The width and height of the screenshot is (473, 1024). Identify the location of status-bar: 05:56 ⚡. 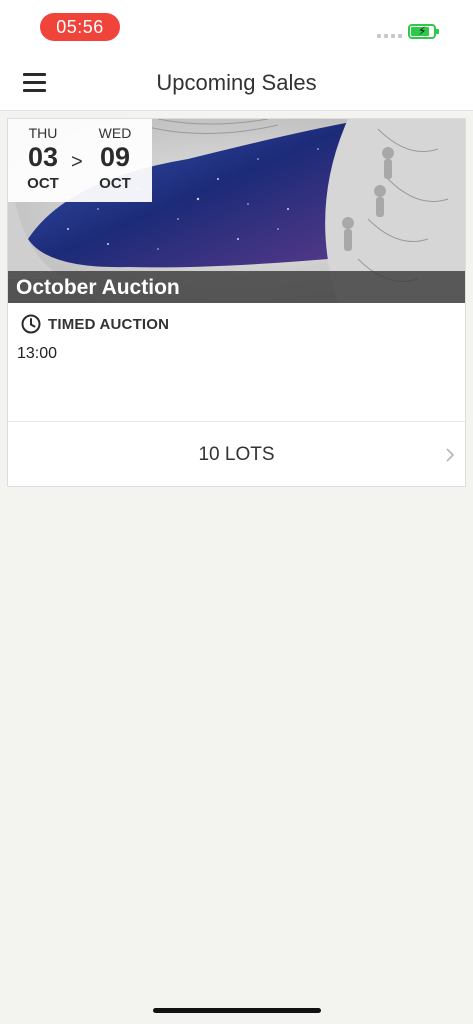
(236, 27).